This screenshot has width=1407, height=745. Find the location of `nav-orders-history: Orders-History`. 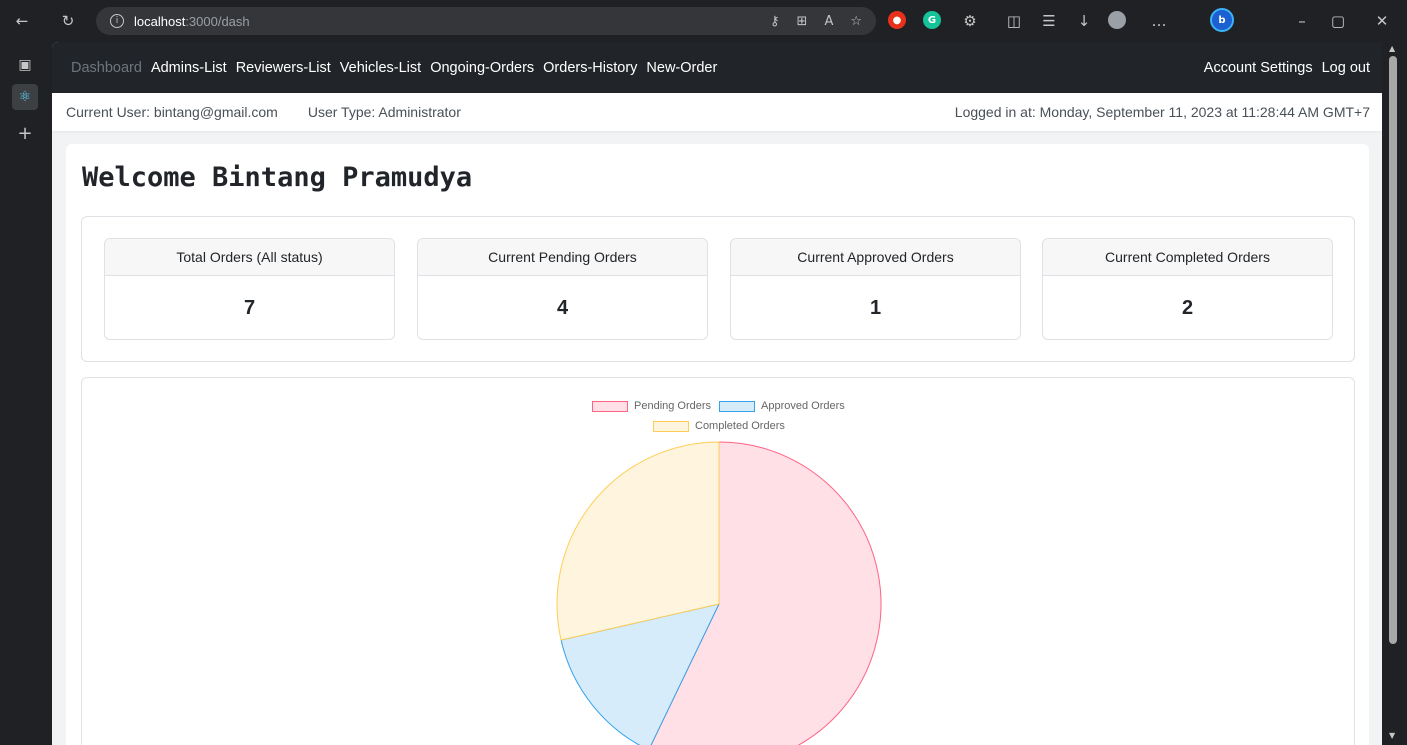

nav-orders-history: Orders-History is located at coordinates (590, 68).